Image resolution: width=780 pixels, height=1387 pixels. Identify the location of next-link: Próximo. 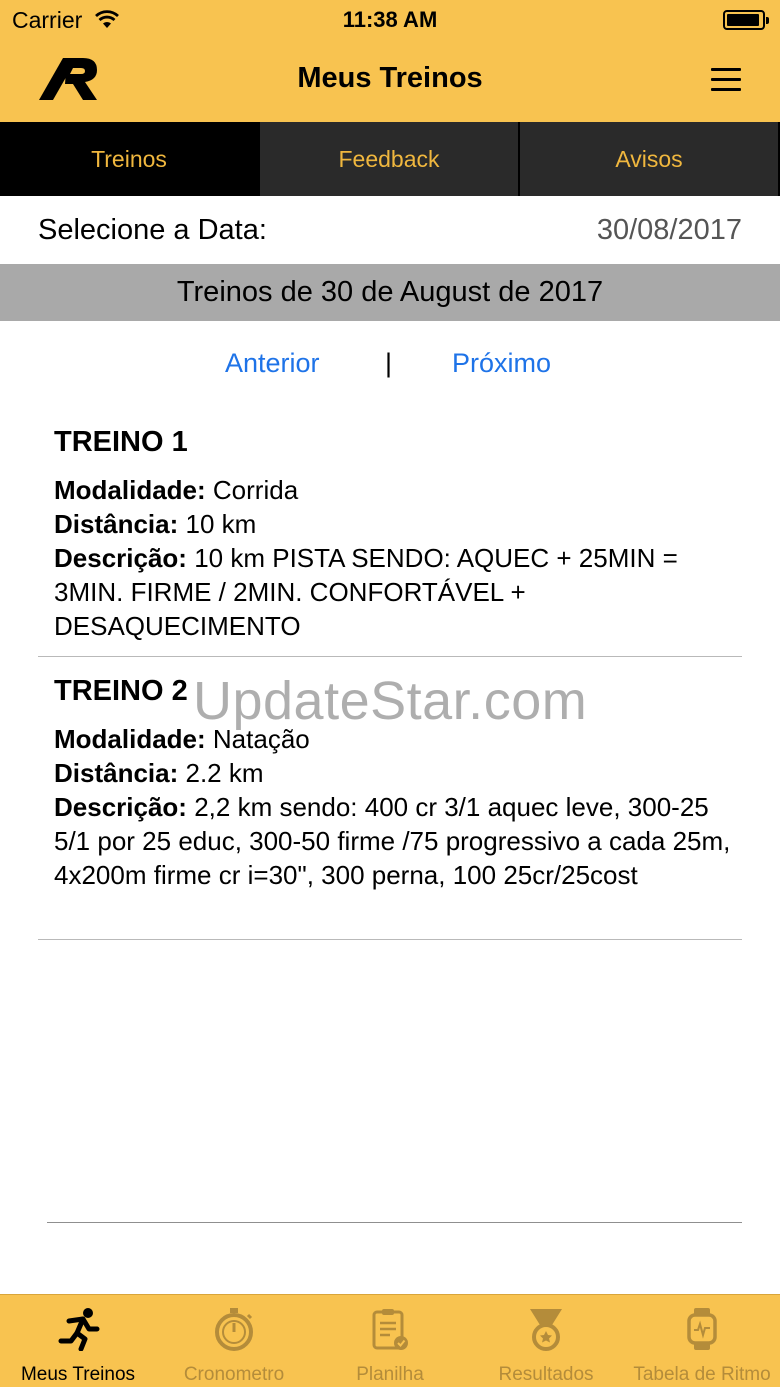
(501, 363).